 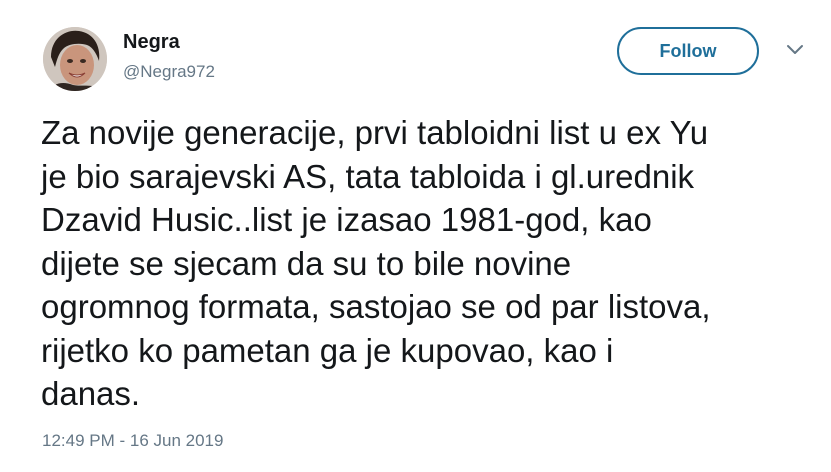 I want to click on avatar, so click(x=75, y=59).